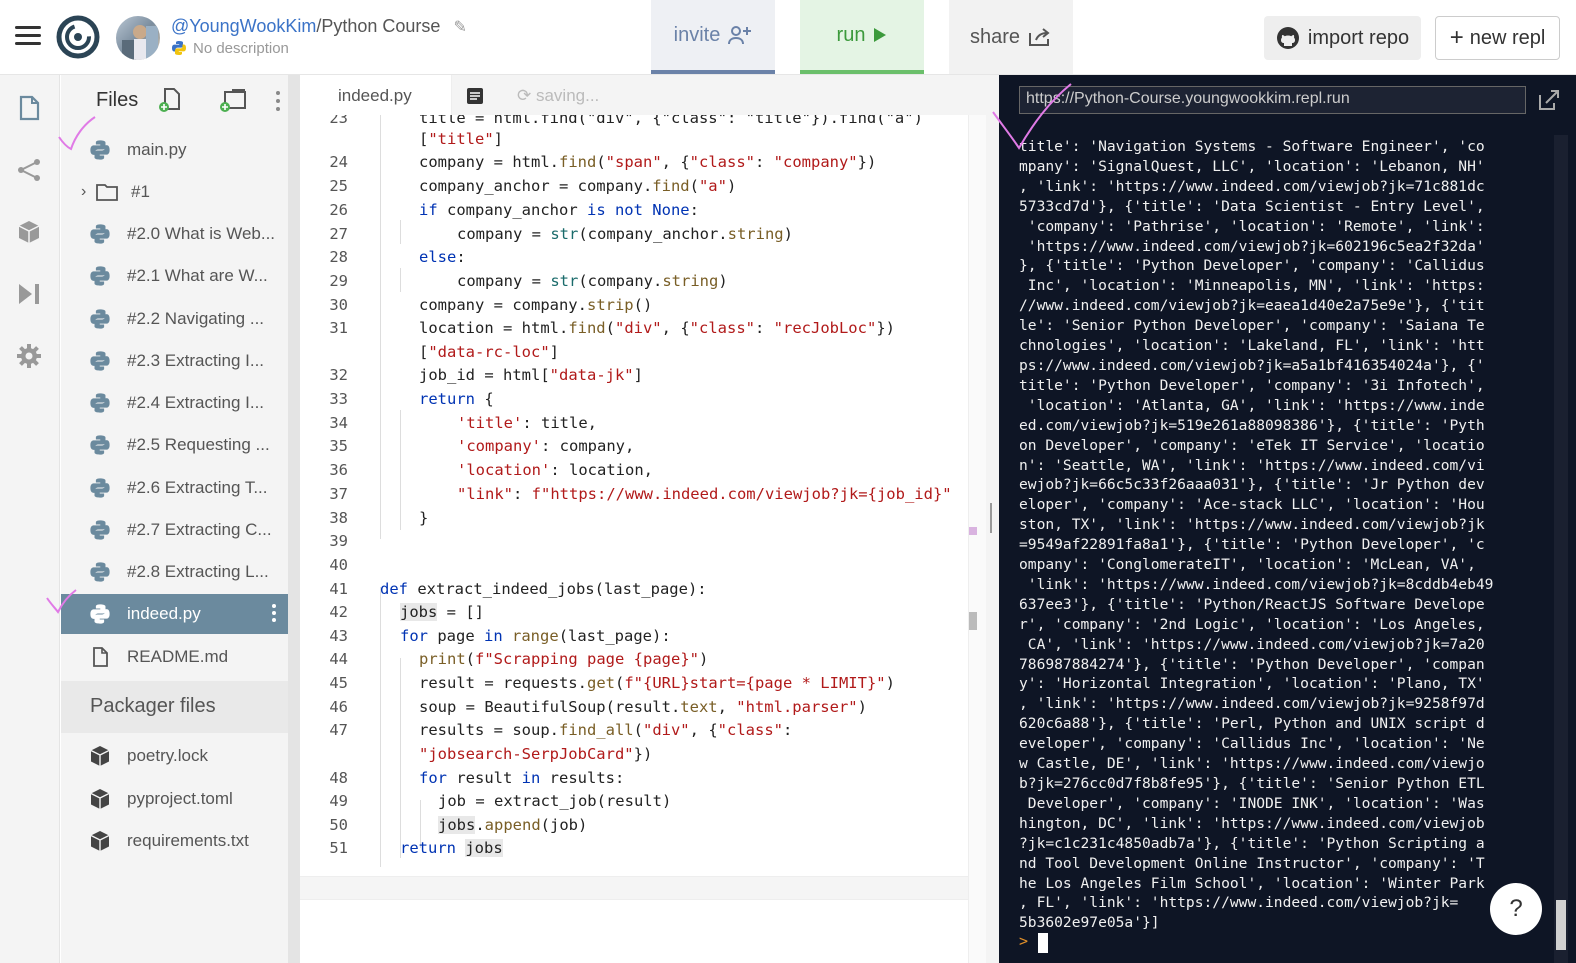  Describe the element at coordinates (338, 494) in the screenshot. I see `line-number: 37` at that location.